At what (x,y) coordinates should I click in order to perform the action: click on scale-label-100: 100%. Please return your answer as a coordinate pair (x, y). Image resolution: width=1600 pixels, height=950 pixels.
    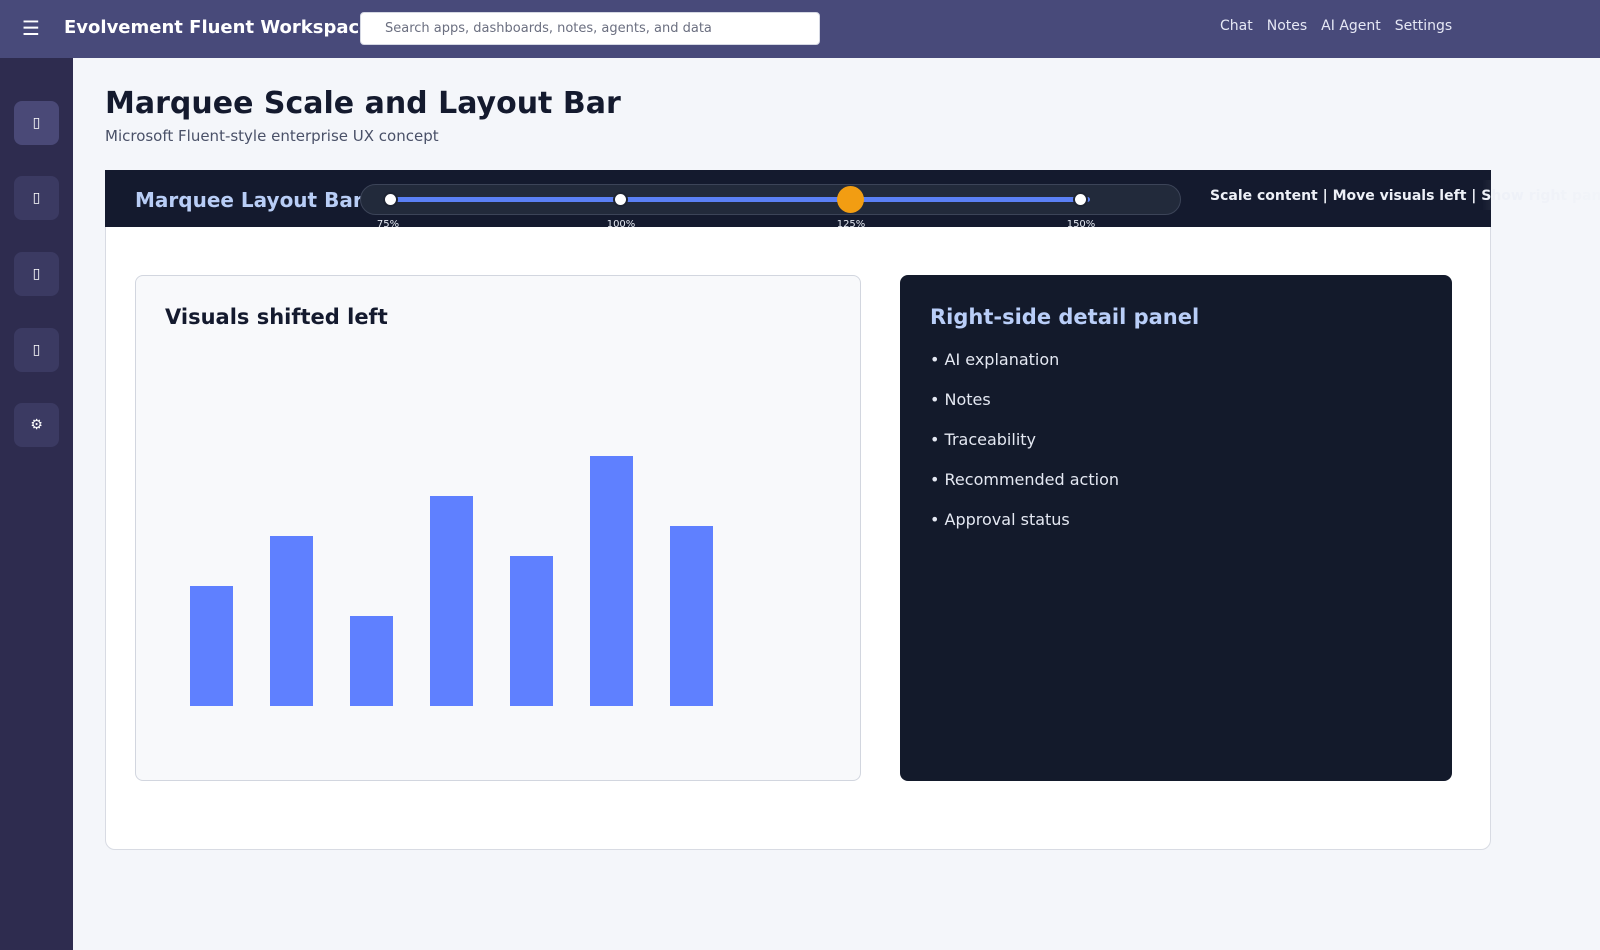
    Looking at the image, I should click on (621, 224).